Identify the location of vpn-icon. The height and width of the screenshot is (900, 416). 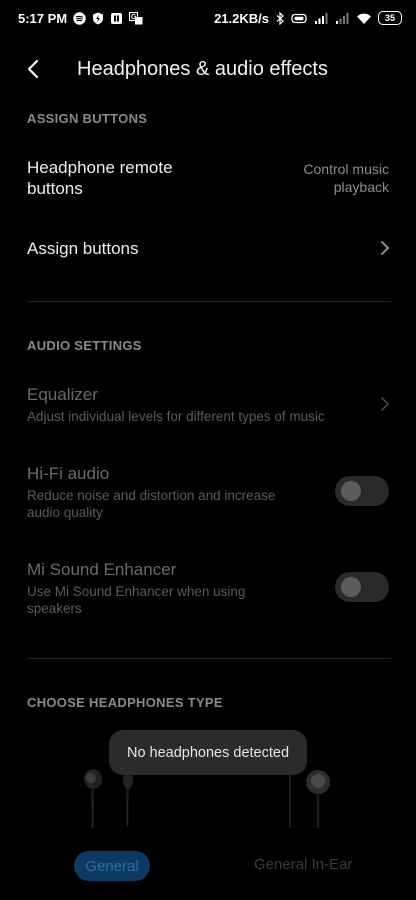
(116, 18).